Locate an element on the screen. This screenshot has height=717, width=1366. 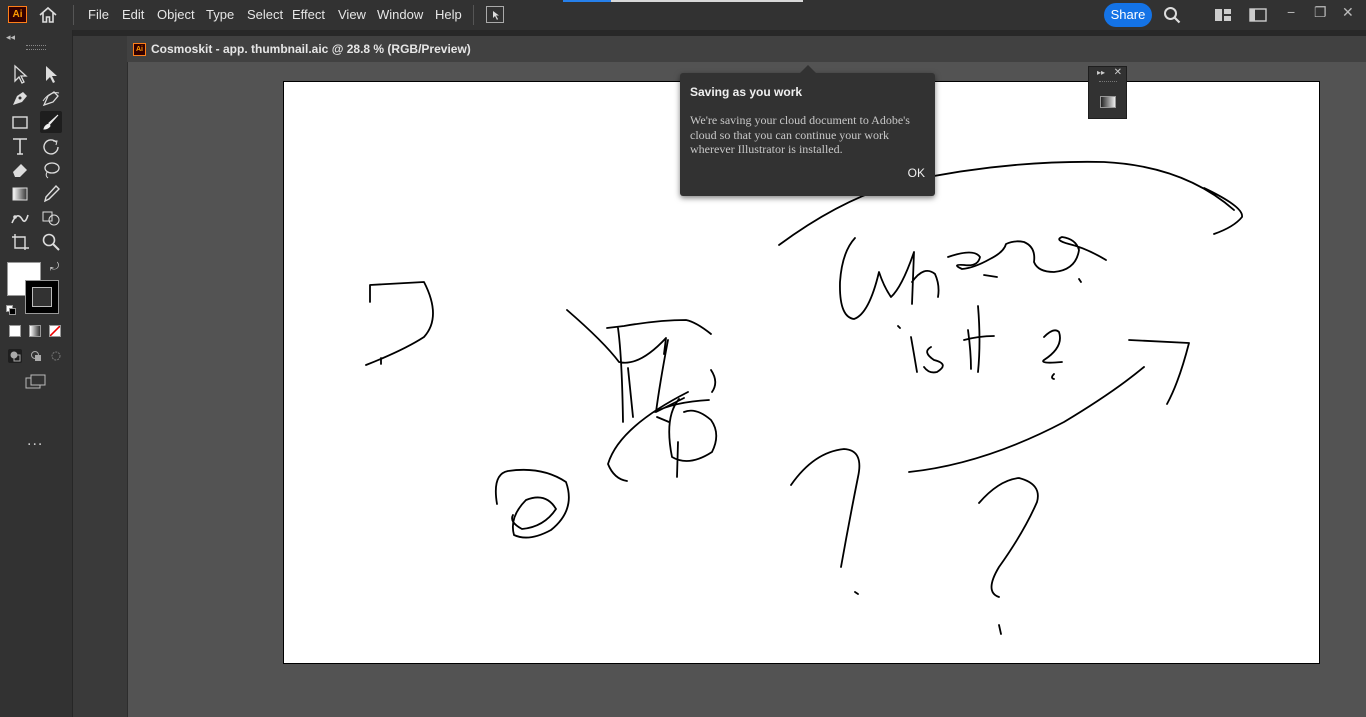
puppet-warp-tool-icon is located at coordinates (20, 218).